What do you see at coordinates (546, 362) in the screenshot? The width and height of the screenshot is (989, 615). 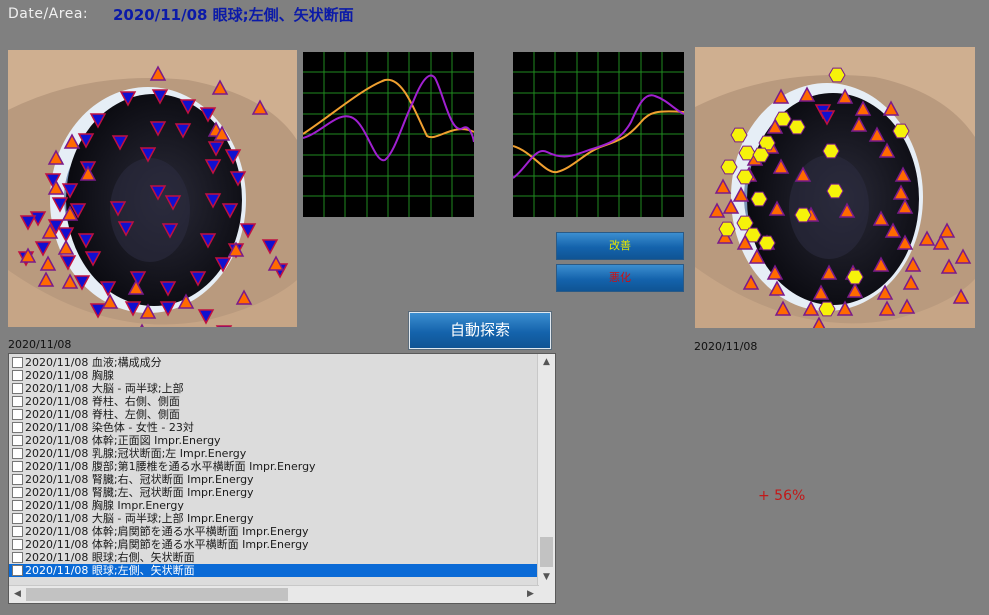 I see `scroll-up-icon: ▲` at bounding box center [546, 362].